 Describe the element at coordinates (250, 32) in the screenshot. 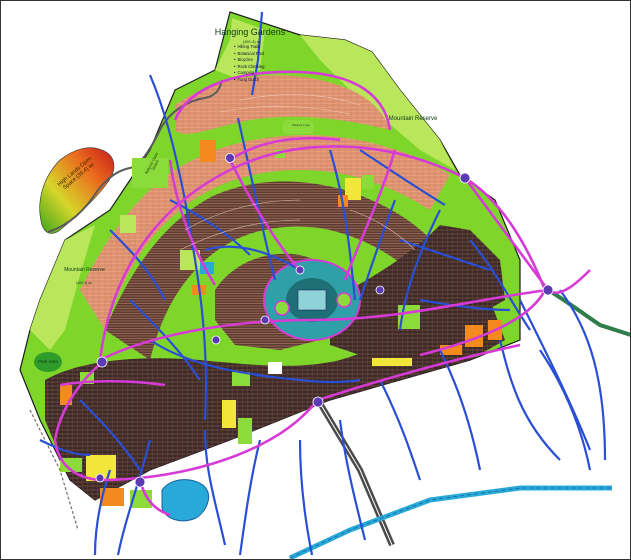

I see `hanging-gardens-title: Hanging Gardens` at that location.